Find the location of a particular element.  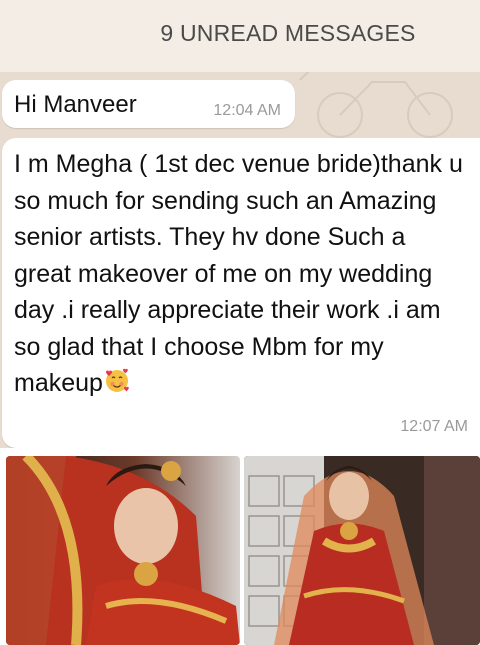

message-bubble: Hi Manveer 12:04 AM is located at coordinates (148, 104).